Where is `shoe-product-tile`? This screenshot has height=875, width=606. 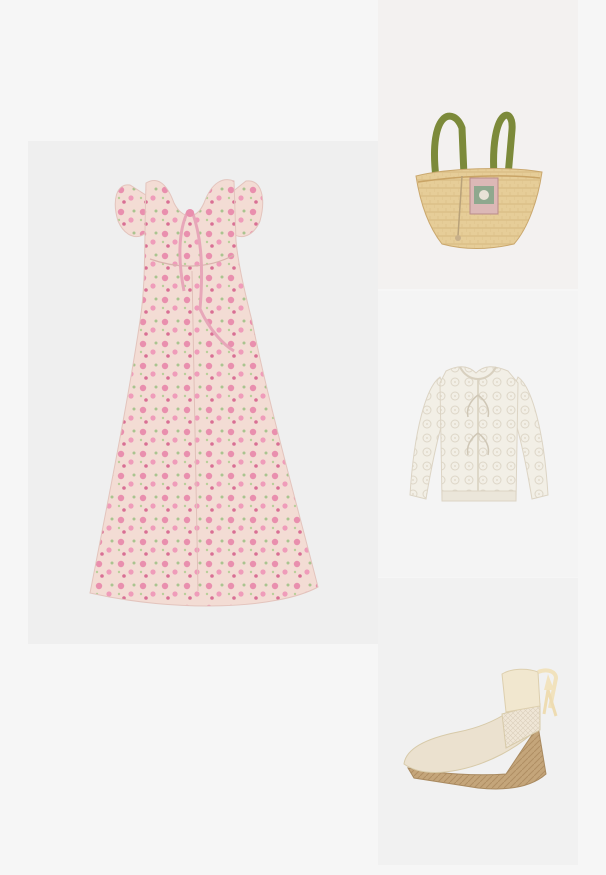 shoe-product-tile is located at coordinates (478, 721).